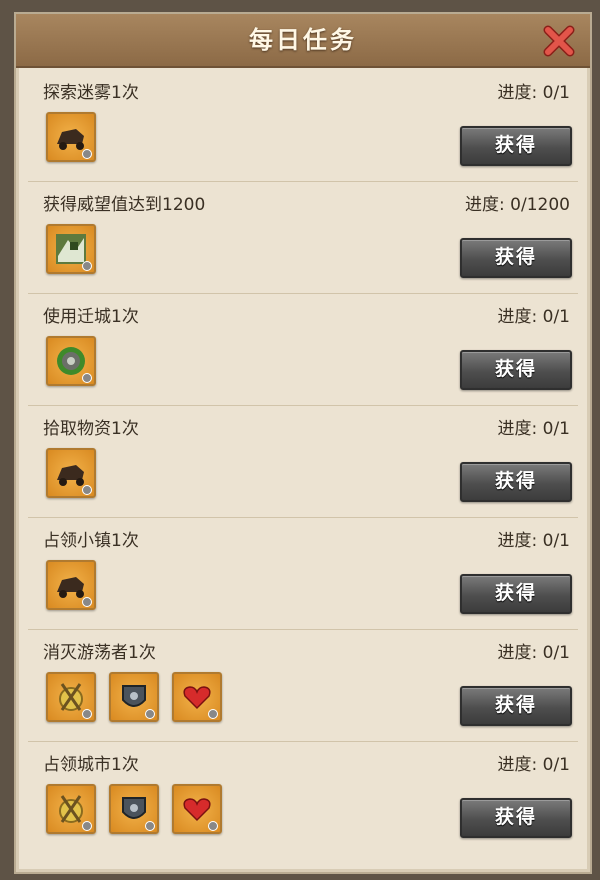 This screenshot has width=600, height=880. What do you see at coordinates (517, 205) in the screenshot?
I see `task-progress: 进度: 0/1200` at bounding box center [517, 205].